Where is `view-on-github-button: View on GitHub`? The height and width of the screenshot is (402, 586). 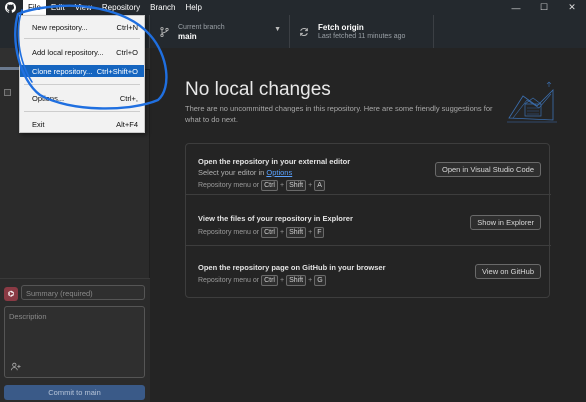 view-on-github-button: View on GitHub is located at coordinates (508, 271).